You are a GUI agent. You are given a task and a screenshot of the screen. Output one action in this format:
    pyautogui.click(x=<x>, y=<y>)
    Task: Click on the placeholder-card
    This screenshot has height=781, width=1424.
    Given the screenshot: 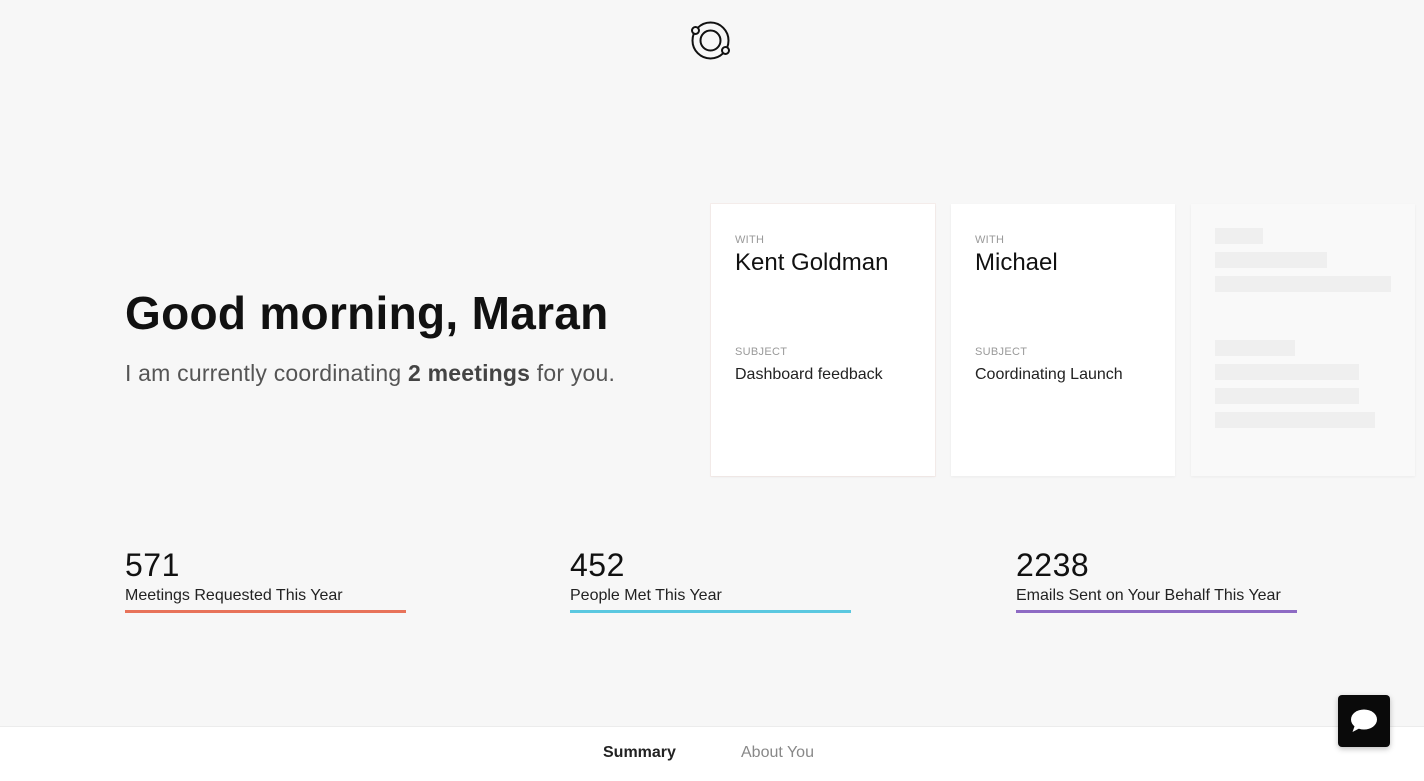 What is the action you would take?
    pyautogui.click(x=1303, y=340)
    